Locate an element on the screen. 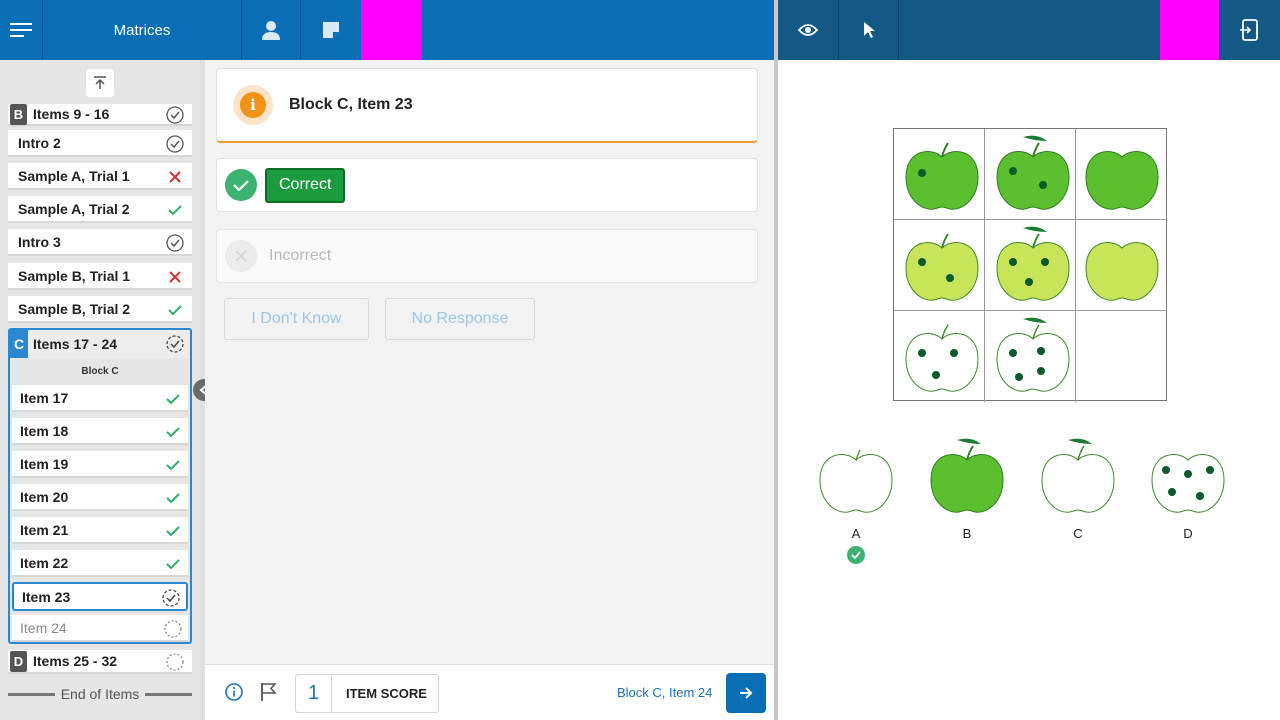  preview-button is located at coordinates (808, 30).